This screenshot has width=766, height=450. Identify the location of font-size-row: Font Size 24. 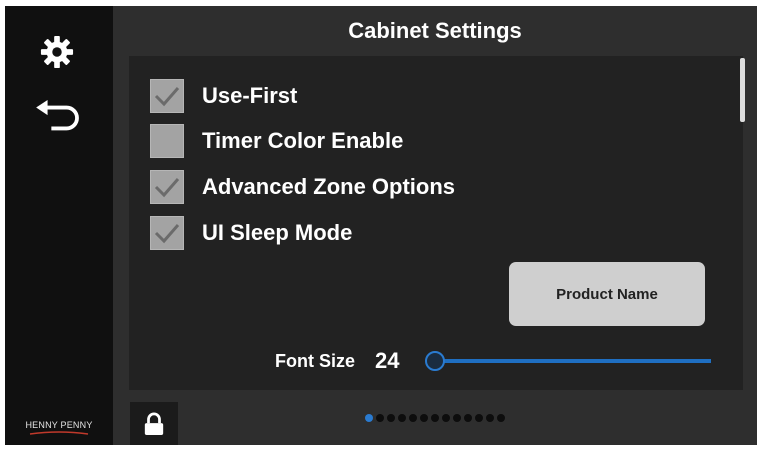
(337, 361).